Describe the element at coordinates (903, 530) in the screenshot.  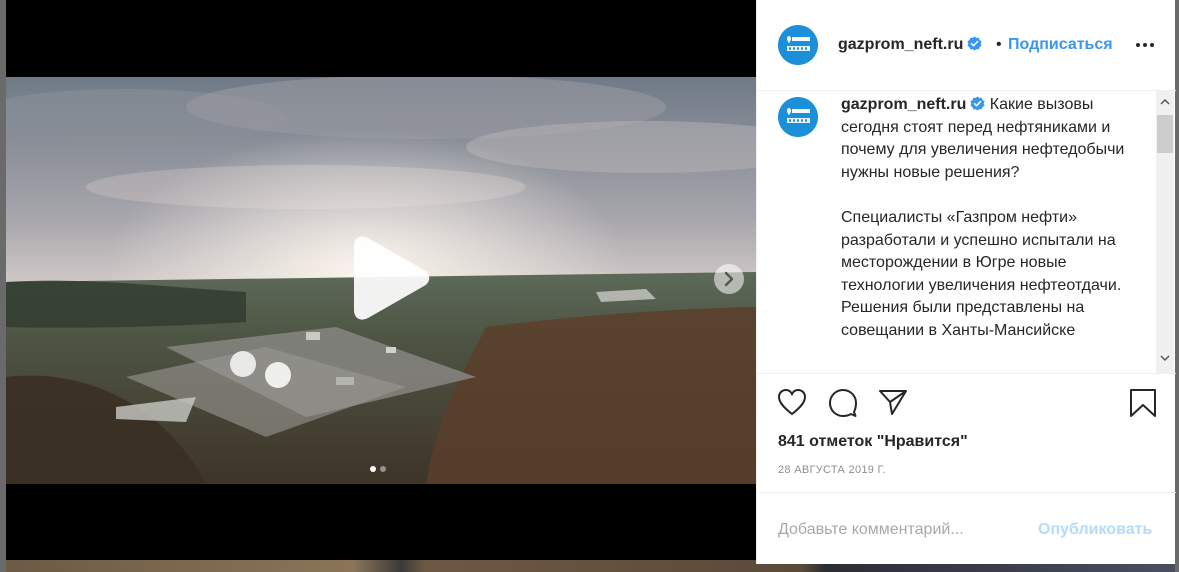
I see `comment-input` at that location.